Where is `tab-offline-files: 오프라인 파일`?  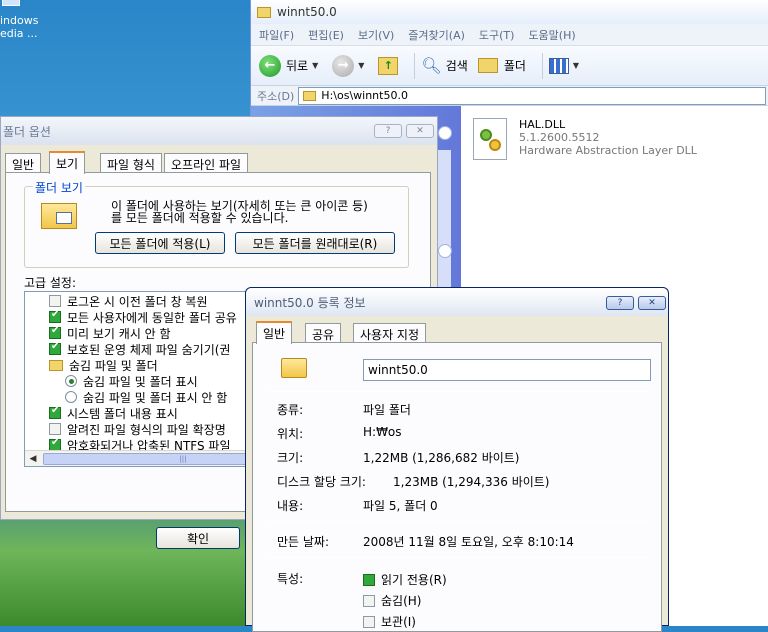
tab-offline-files: 오프라인 파일 is located at coordinates (206, 163).